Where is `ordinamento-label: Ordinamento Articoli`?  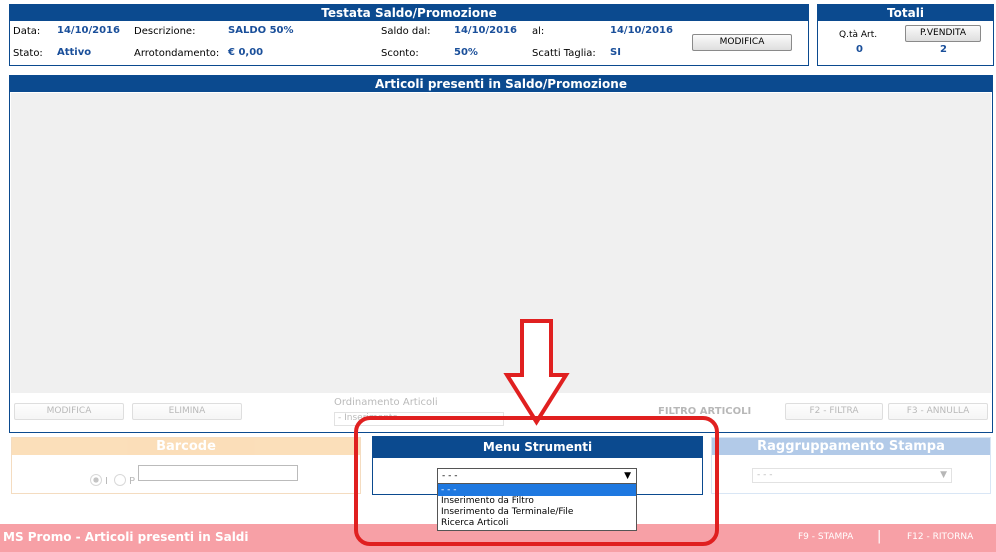
ordinamento-label: Ordinamento Articoli is located at coordinates (386, 402).